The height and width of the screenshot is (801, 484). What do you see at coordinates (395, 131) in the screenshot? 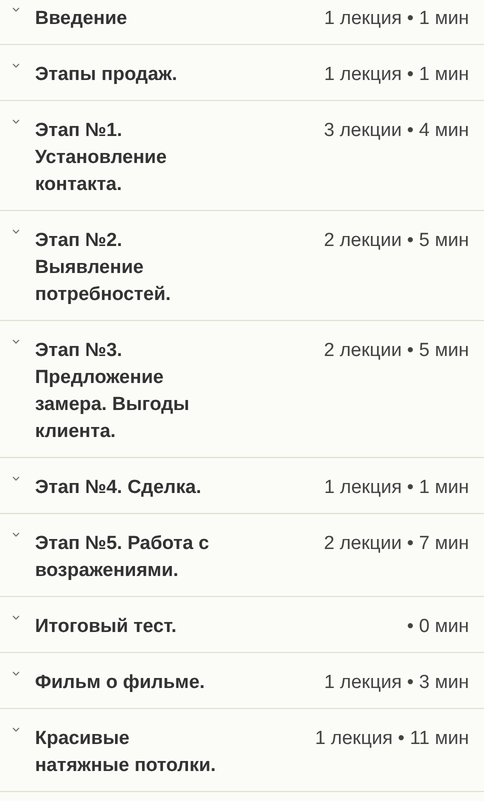
I see `section-meta: 3 лекции • 4 мин` at bounding box center [395, 131].